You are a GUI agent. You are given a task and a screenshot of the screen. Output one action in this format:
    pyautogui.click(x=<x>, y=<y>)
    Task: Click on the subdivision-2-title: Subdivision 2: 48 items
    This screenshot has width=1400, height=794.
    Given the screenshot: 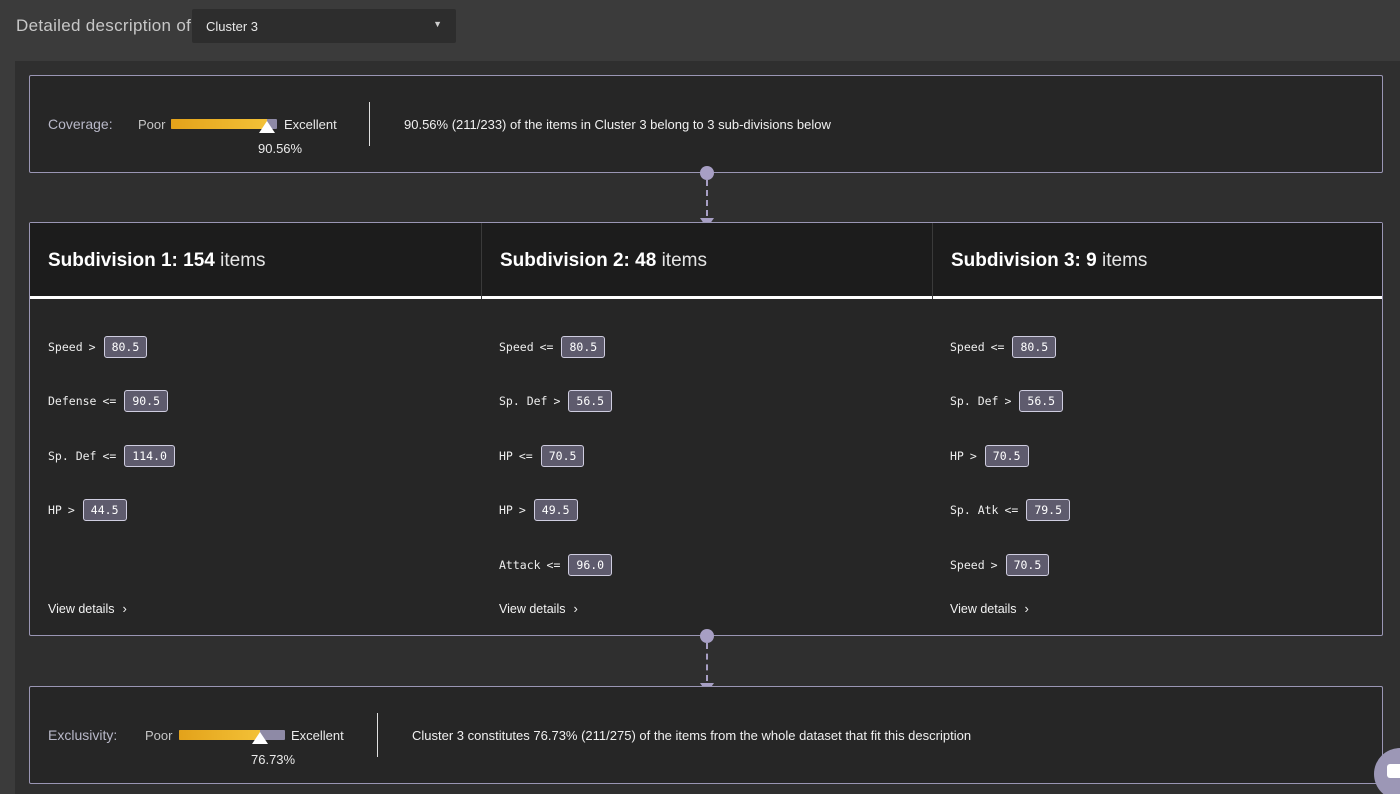 What is the action you would take?
    pyautogui.click(x=603, y=261)
    